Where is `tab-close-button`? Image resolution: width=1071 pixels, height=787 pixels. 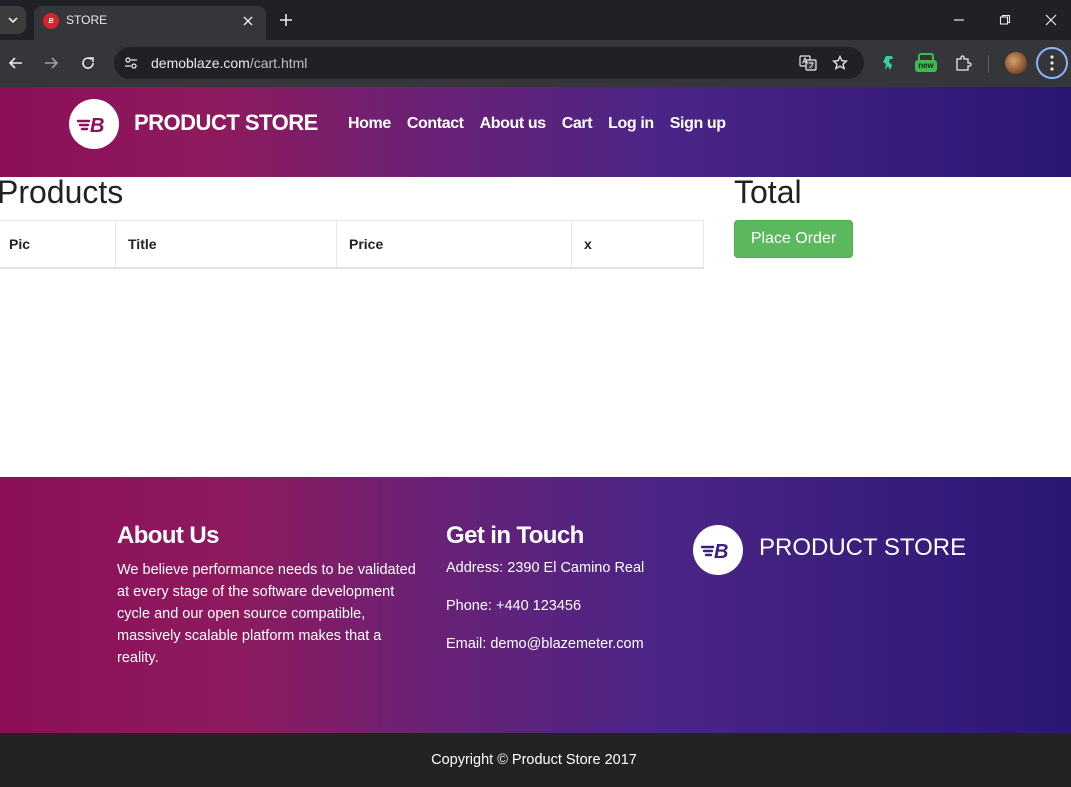
tab-close-button is located at coordinates (248, 21).